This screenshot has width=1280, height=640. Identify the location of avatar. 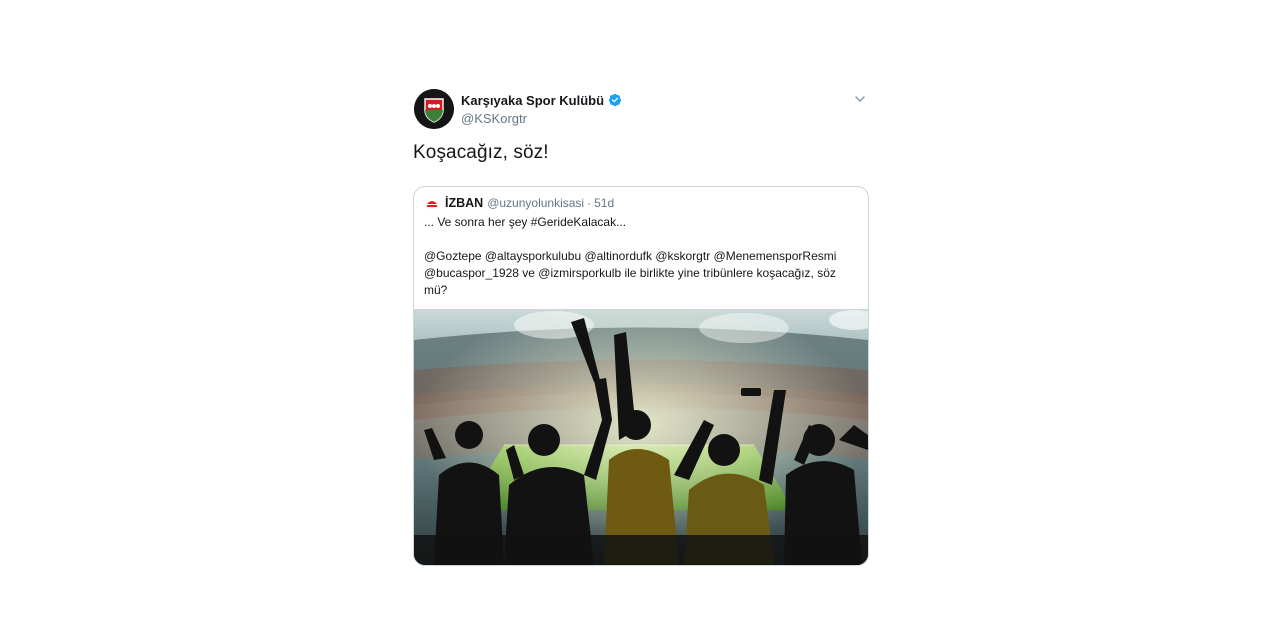
(434, 109).